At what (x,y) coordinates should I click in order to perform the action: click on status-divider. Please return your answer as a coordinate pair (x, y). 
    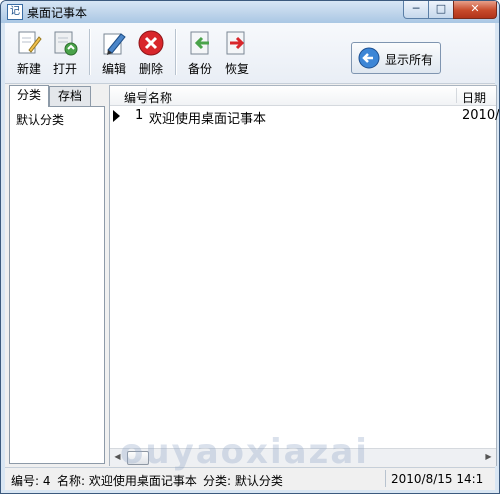
    Looking at the image, I should click on (385, 478).